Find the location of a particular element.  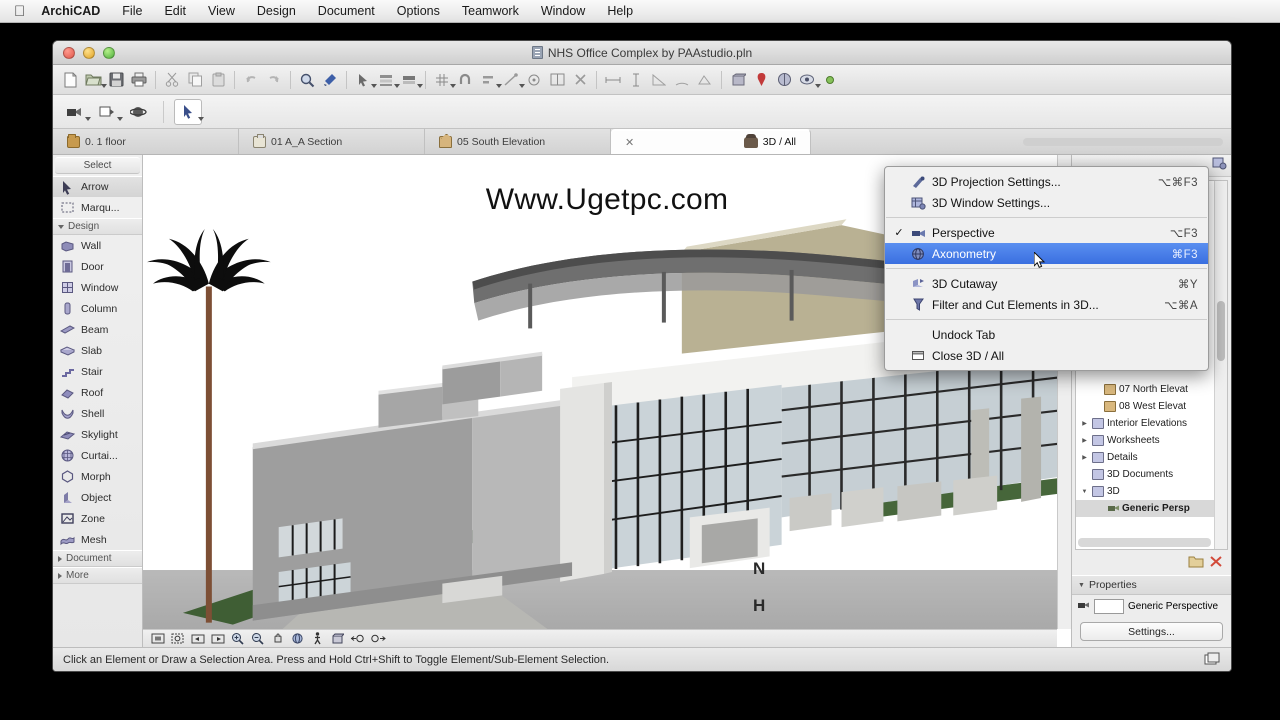

navigator-options-icon is located at coordinates (1219, 165).